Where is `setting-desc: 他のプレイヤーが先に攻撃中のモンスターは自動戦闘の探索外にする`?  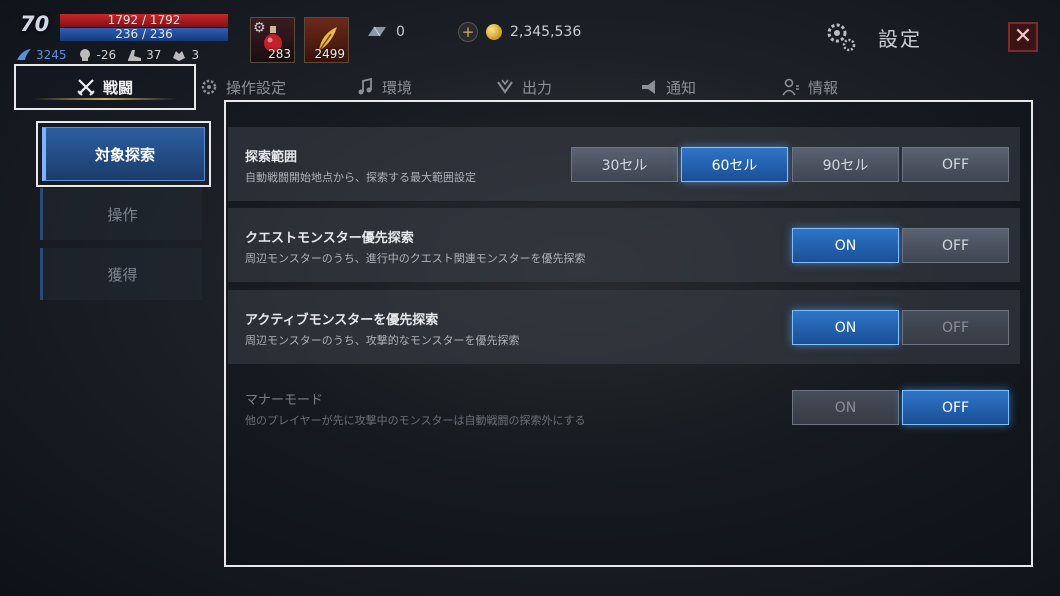 setting-desc: 他のプレイヤーが先に攻撃中のモンスターは自動戦闘の探索外にする is located at coordinates (415, 420).